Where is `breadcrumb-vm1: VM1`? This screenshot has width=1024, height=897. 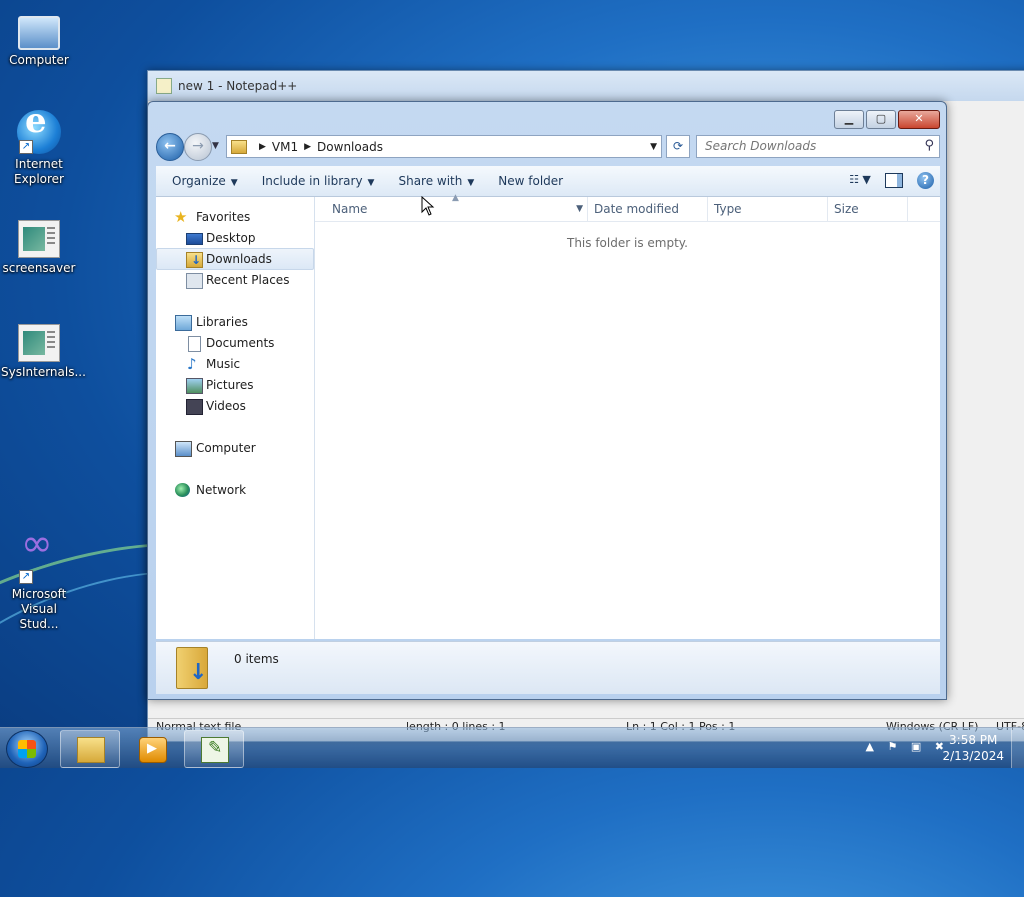
breadcrumb-vm1: VM1 is located at coordinates (285, 147).